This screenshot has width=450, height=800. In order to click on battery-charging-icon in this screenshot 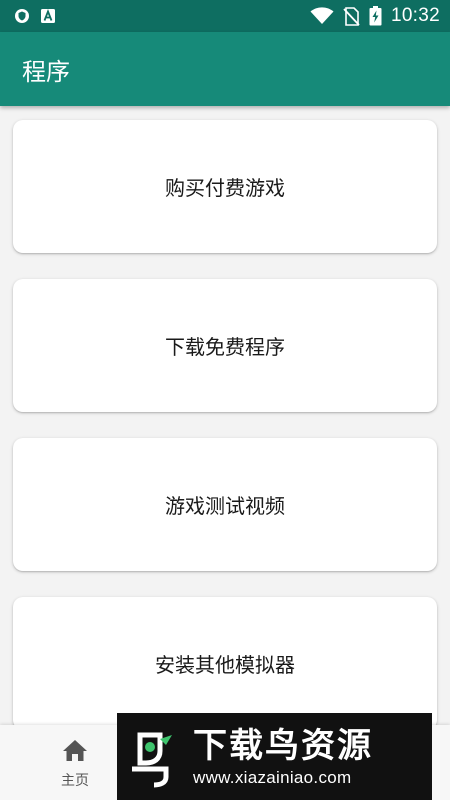, I will do `click(375, 16)`.